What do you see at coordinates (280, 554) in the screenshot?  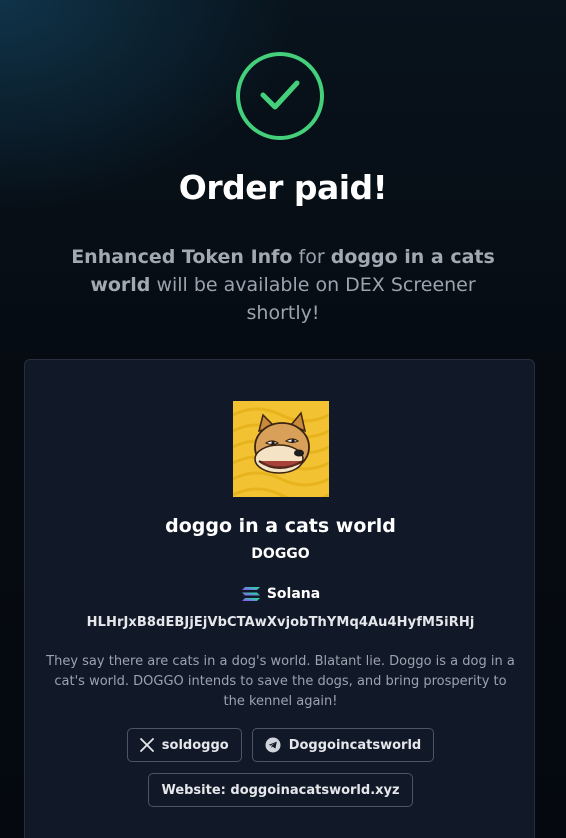 I see `token-symbol: DOGGO` at bounding box center [280, 554].